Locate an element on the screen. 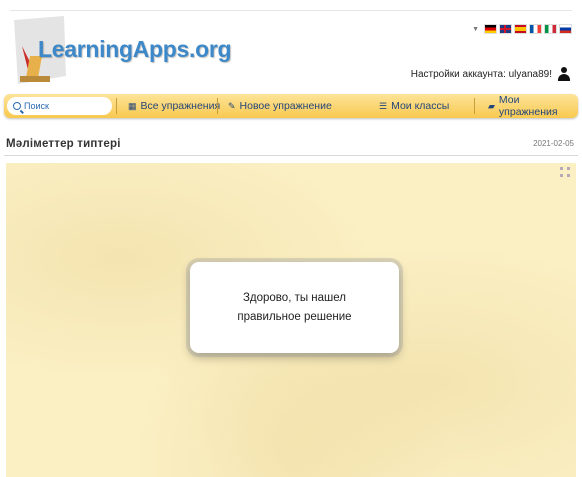 The image size is (582, 477). nav-all-exercises-label: Все упражнения is located at coordinates (180, 106).